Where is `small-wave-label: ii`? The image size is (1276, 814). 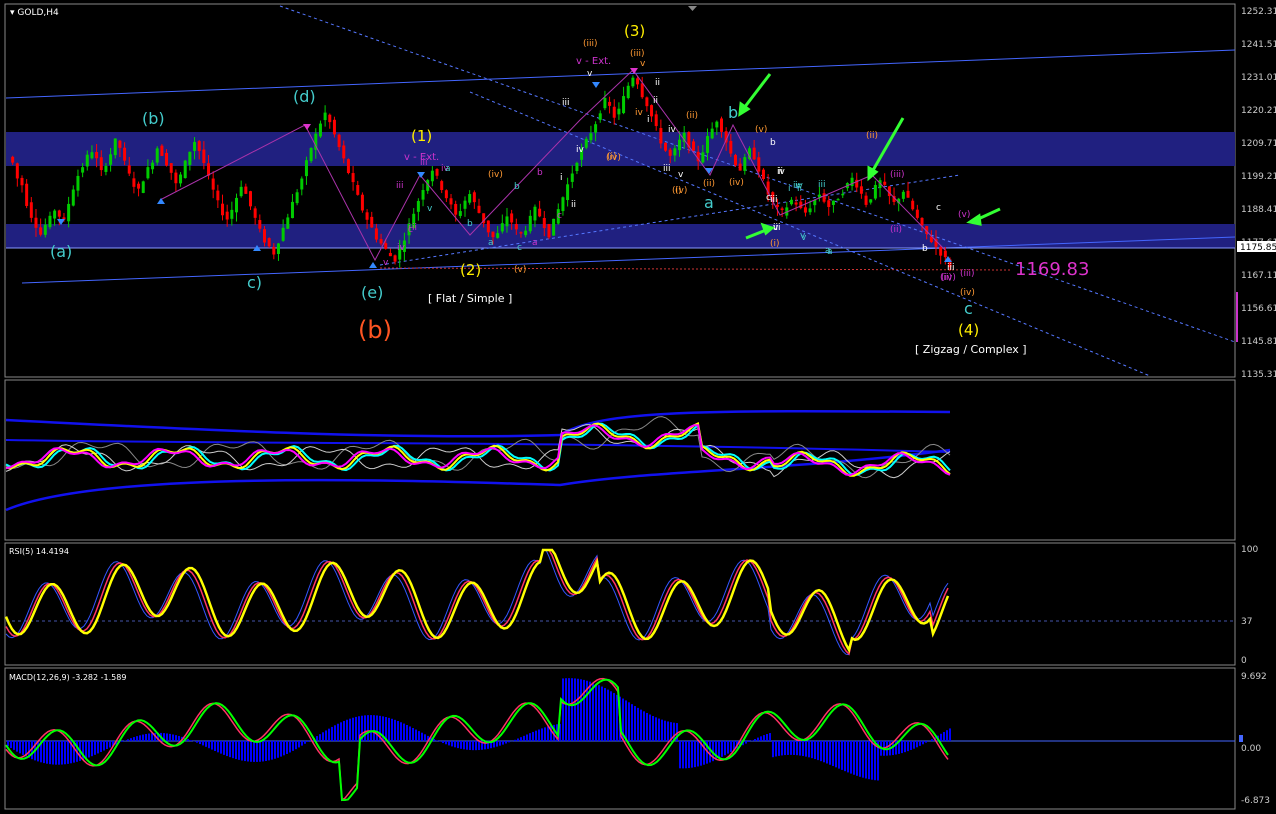 small-wave-label: ii is located at coordinates (655, 101).